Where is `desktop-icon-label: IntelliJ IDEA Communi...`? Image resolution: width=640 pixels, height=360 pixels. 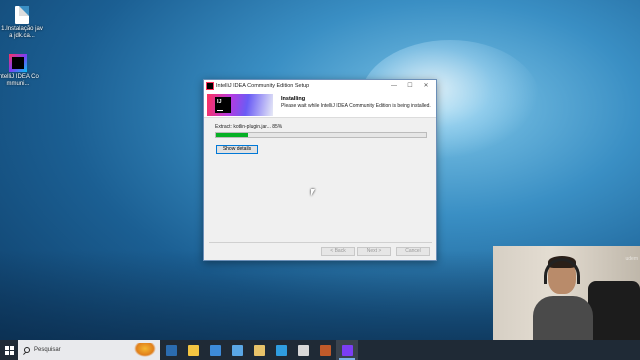 desktop-icon-label: IntelliJ IDEA Communi... is located at coordinates (19, 80).